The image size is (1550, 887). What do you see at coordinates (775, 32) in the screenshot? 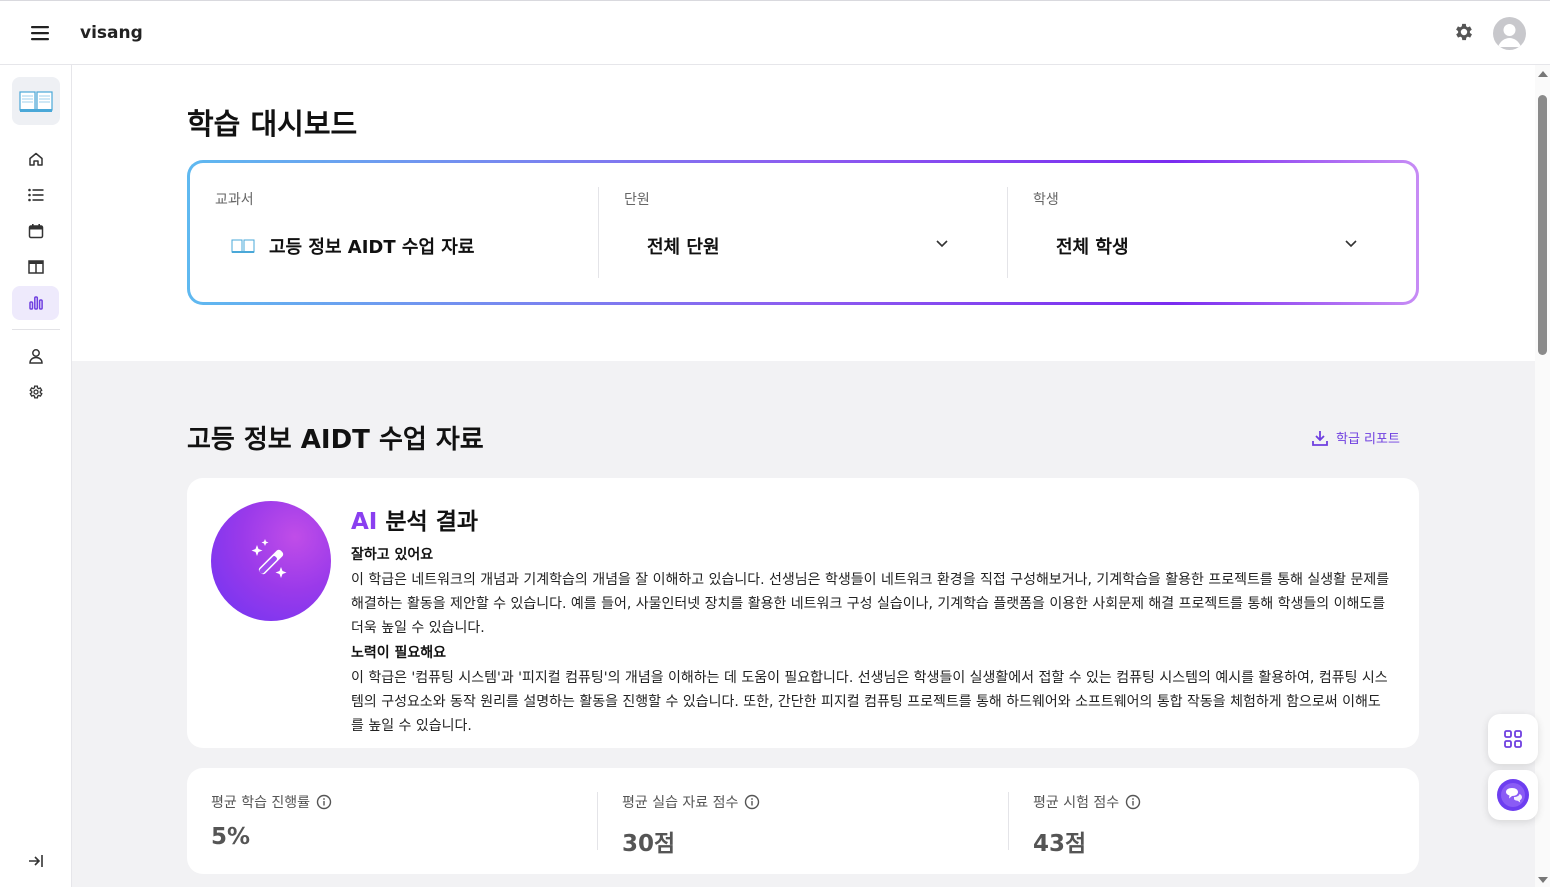
I see `top-bar: visang` at bounding box center [775, 32].